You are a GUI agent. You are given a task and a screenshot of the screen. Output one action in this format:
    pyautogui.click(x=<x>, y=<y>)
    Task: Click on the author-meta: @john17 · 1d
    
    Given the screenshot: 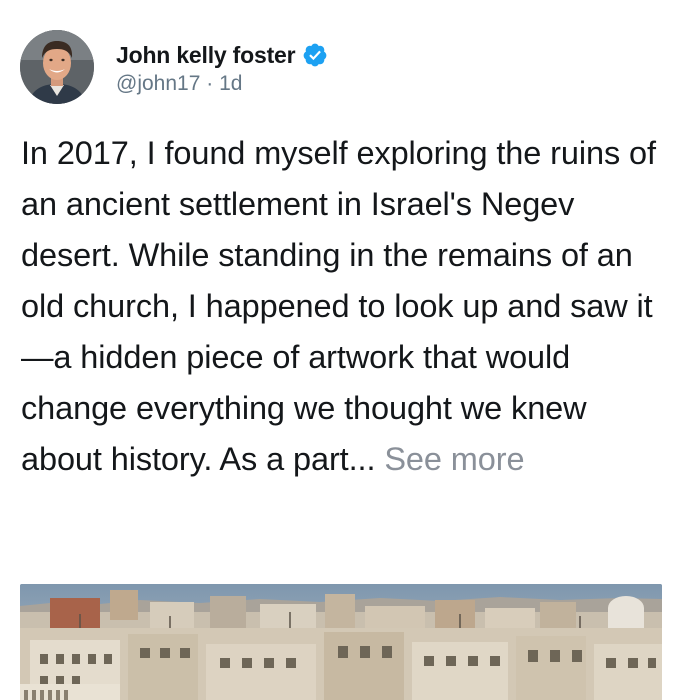 What is the action you would take?
    pyautogui.click(x=222, y=84)
    